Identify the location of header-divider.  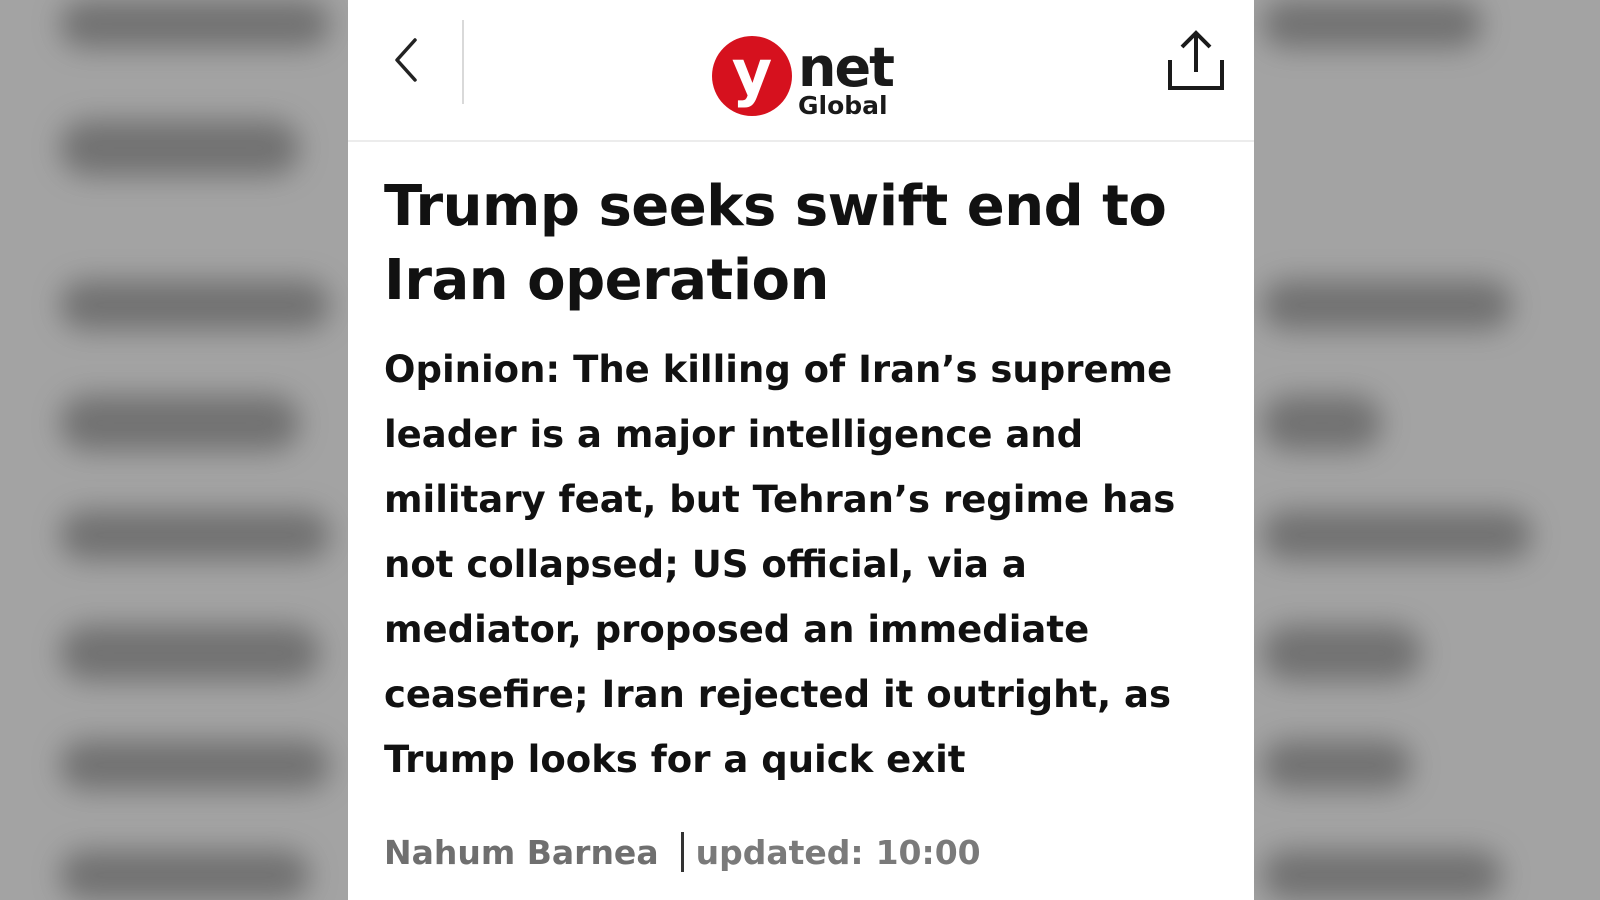
(463, 62).